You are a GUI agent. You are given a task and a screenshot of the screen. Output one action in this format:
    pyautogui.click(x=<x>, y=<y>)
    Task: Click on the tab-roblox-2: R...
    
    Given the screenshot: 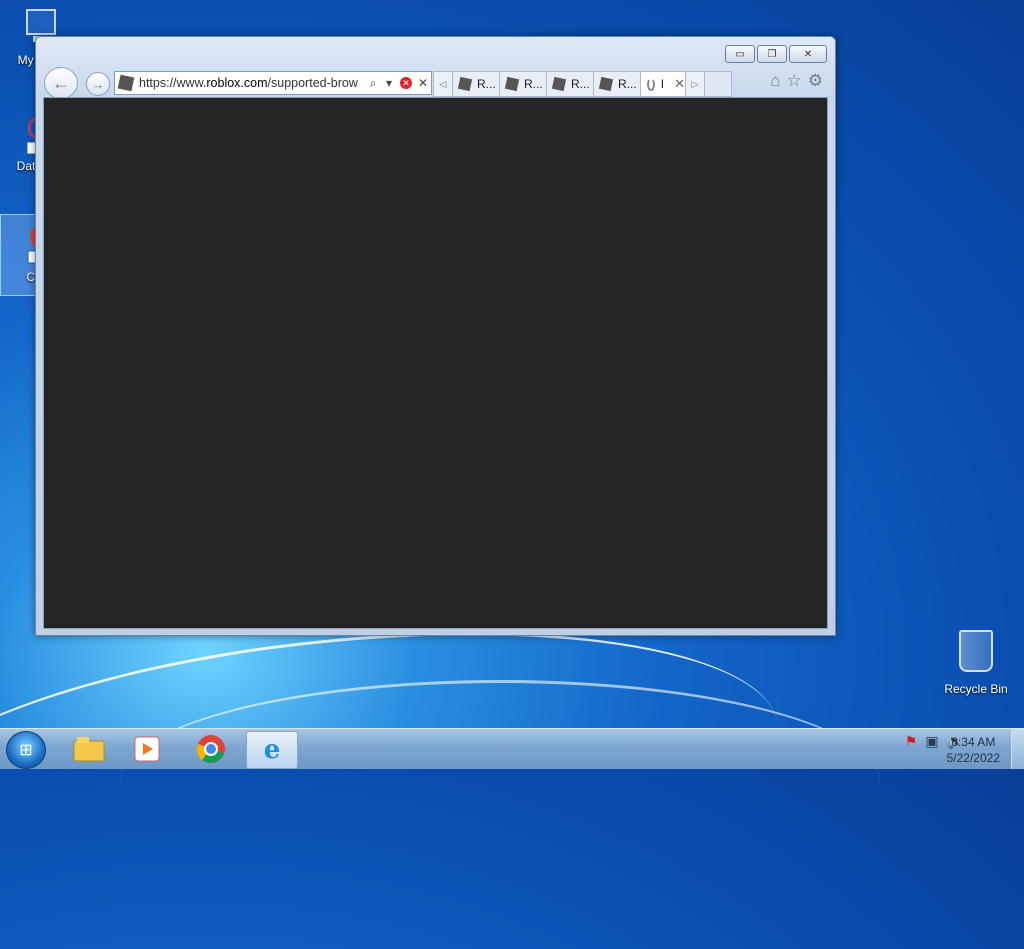 What is the action you would take?
    pyautogui.click(x=523, y=84)
    